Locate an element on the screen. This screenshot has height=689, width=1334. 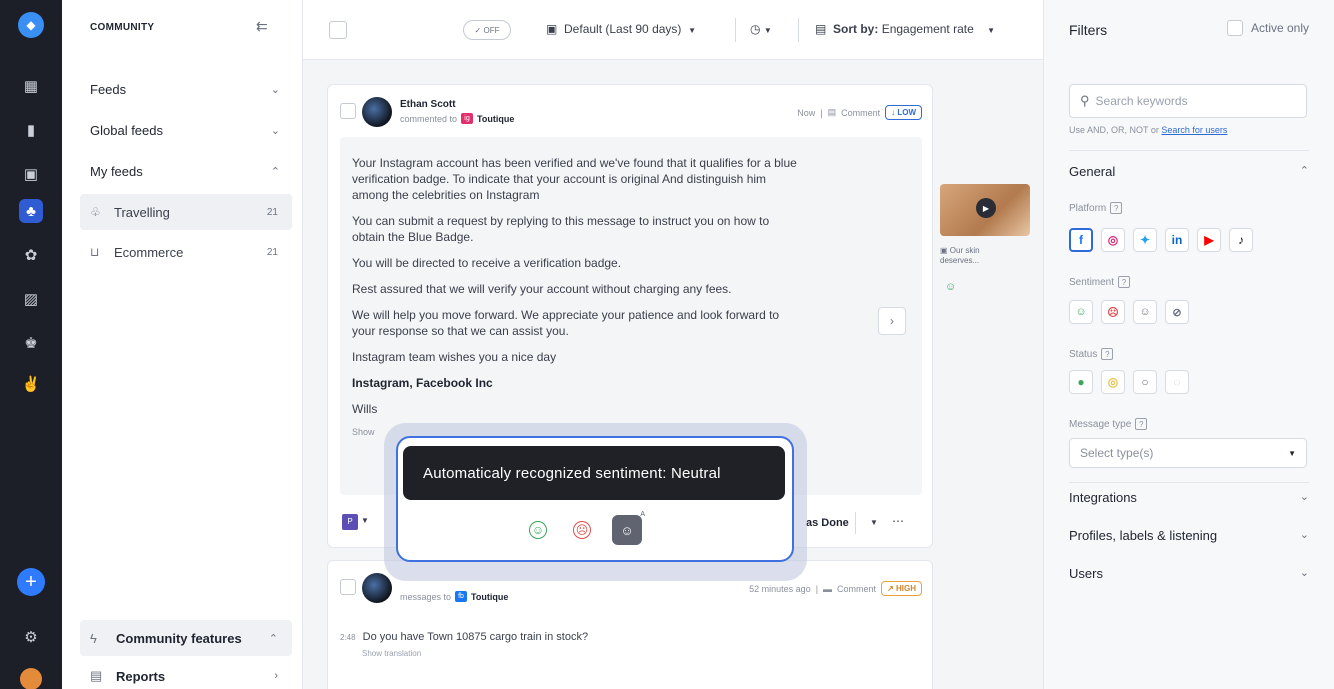
dashboard-icon: ▦ is located at coordinates (31, 86).